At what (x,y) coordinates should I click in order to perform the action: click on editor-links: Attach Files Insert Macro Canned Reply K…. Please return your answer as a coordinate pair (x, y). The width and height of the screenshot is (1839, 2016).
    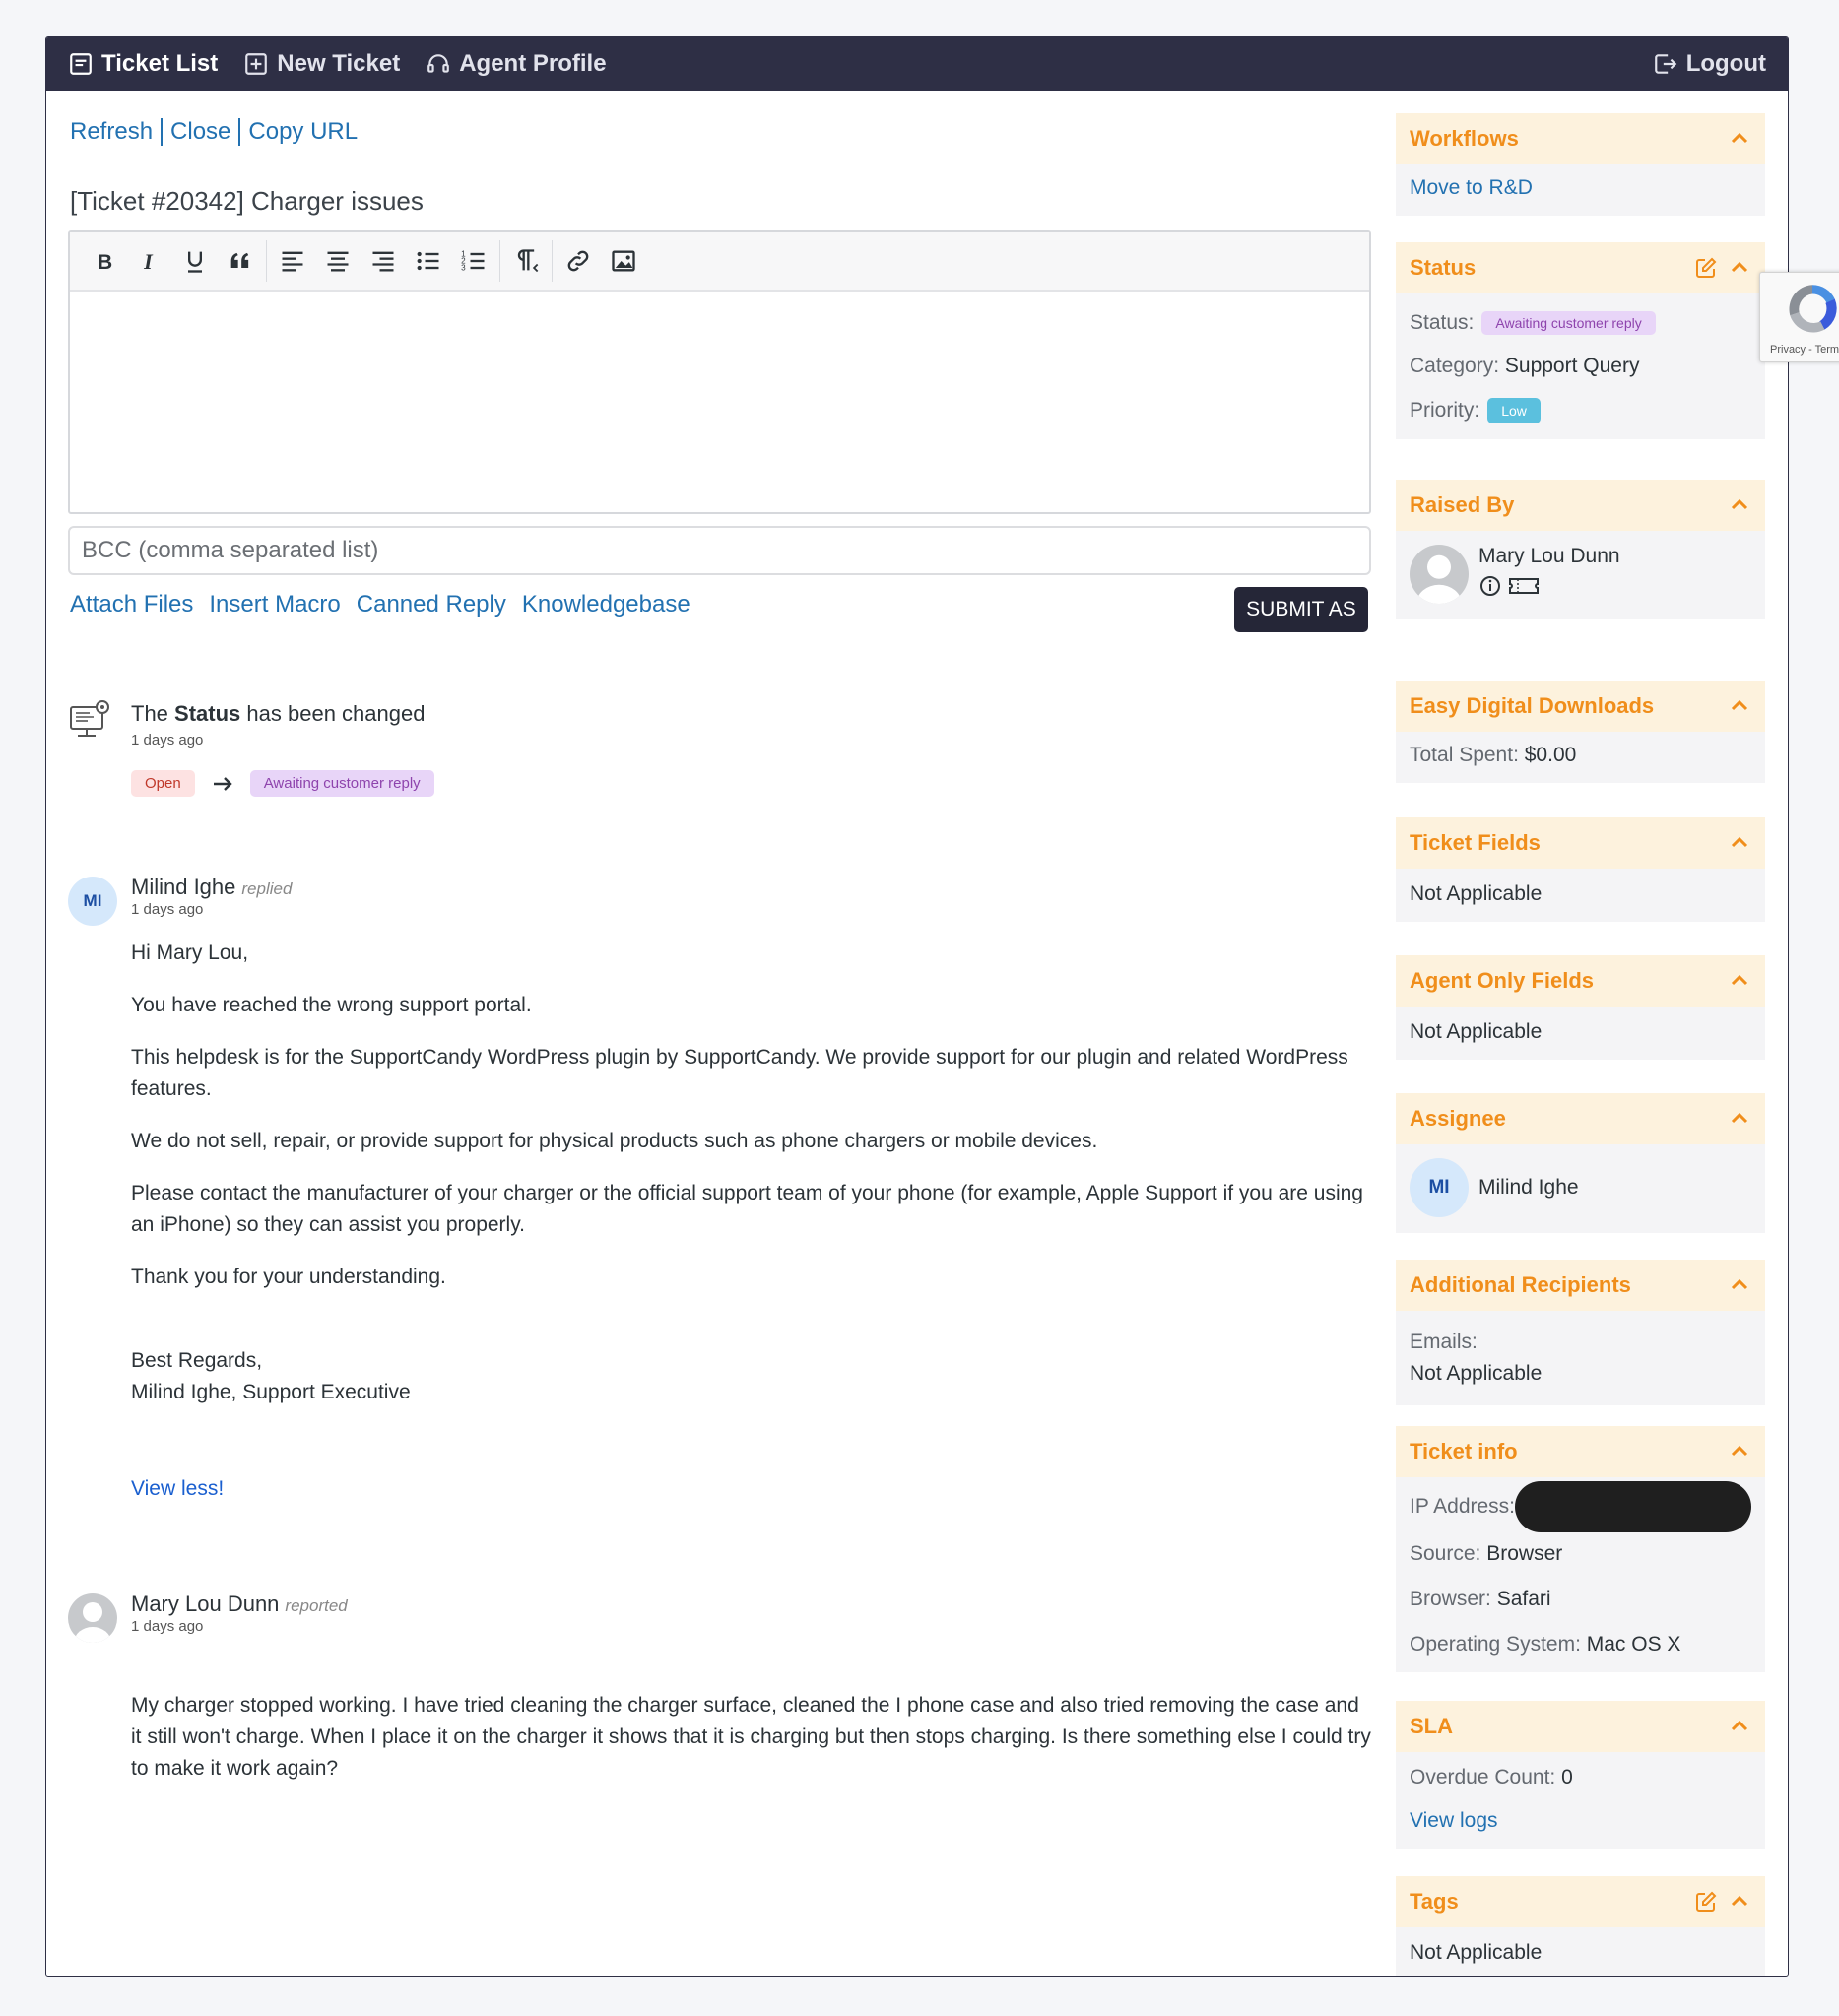
    Looking at the image, I should click on (380, 604).